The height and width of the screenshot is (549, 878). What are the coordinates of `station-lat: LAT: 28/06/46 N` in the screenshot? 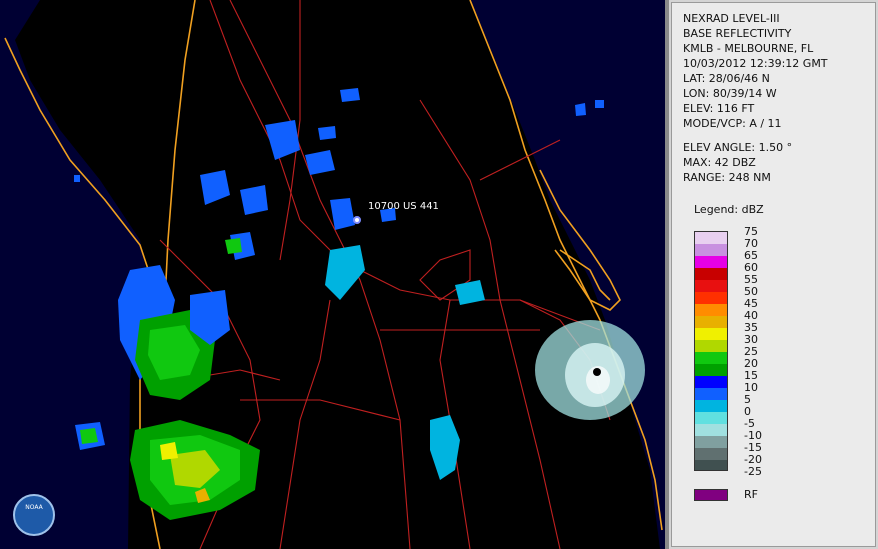 It's located at (726, 78).